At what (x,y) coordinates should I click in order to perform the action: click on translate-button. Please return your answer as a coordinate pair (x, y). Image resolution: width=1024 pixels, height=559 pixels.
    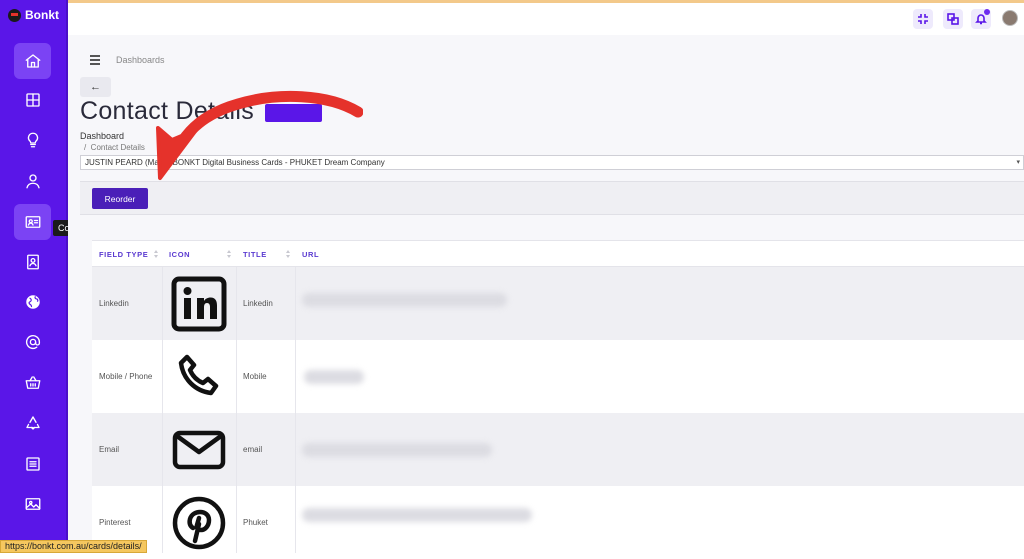
    Looking at the image, I should click on (953, 19).